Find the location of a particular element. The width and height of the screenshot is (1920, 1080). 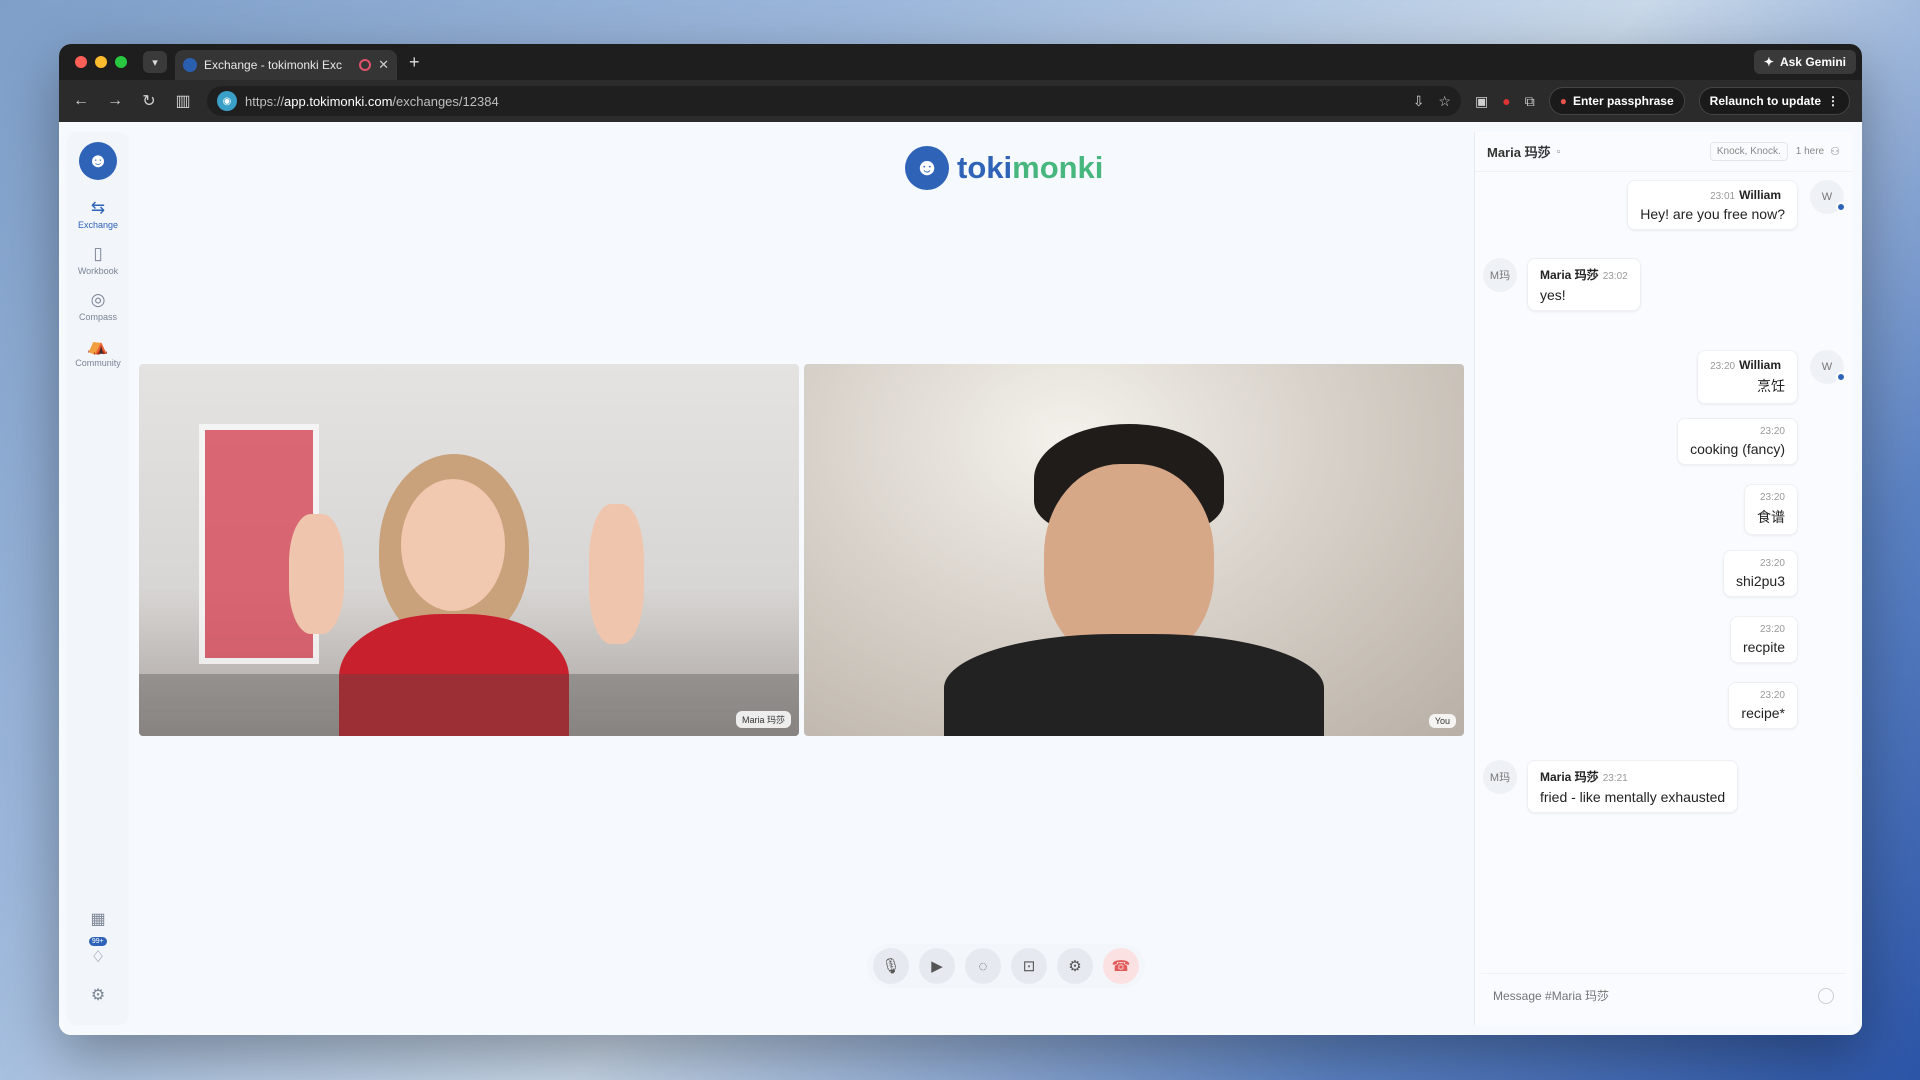

close-tab-icon: ✕ is located at coordinates (383, 65).